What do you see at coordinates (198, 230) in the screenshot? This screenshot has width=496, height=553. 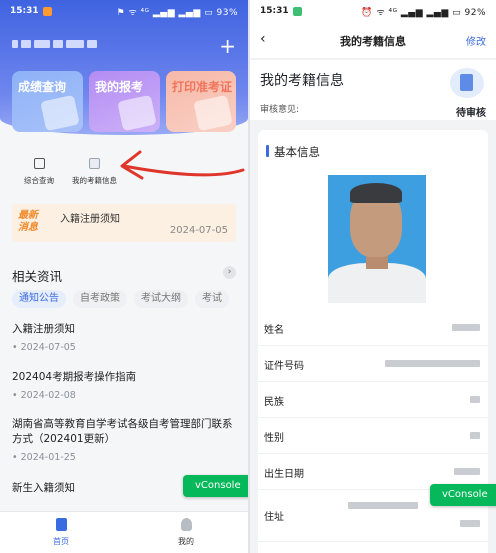 I see `notice-date: 2024-07-05` at bounding box center [198, 230].